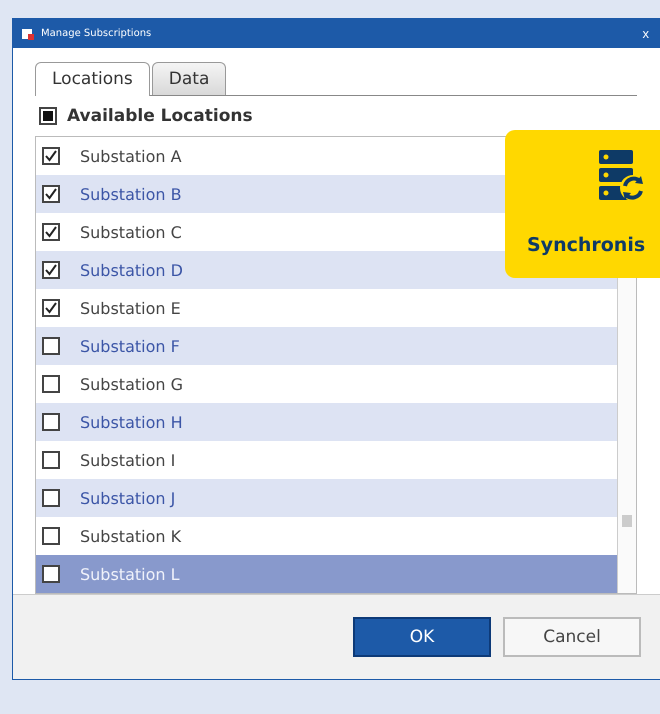  I want to click on location-name: Substation I, so click(128, 460).